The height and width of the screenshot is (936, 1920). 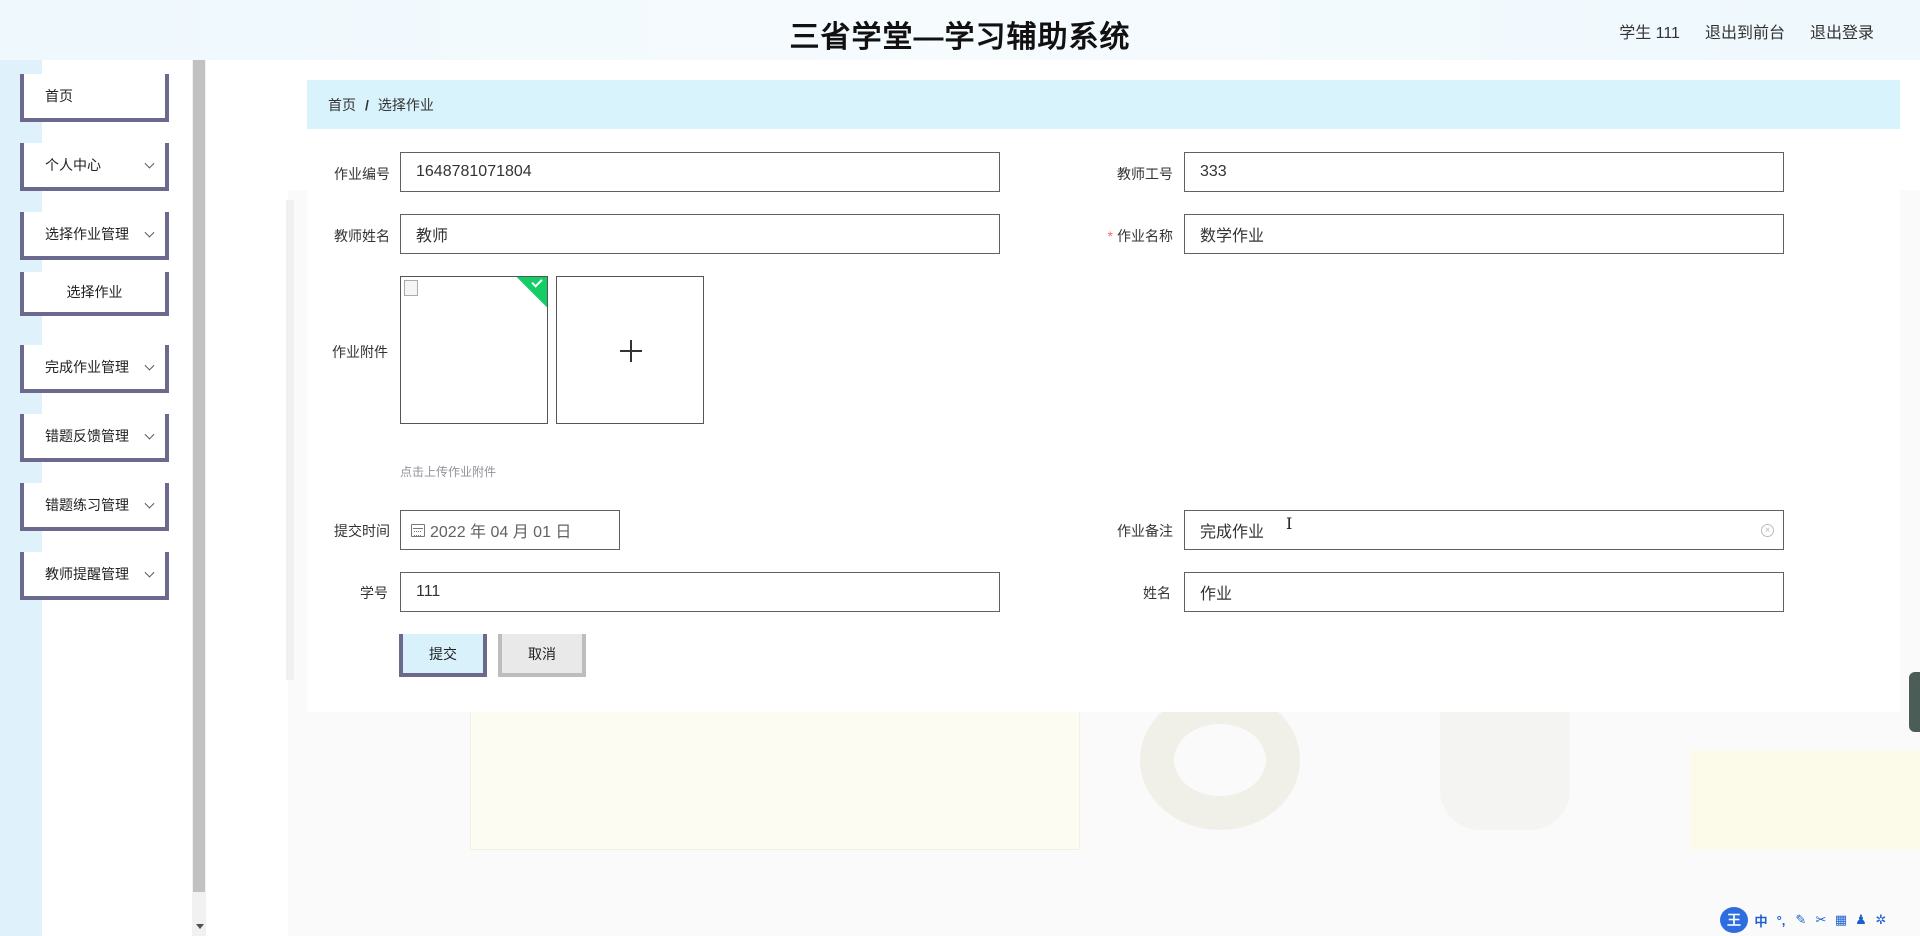 I want to click on logout-link: 退出登录, so click(x=1842, y=31).